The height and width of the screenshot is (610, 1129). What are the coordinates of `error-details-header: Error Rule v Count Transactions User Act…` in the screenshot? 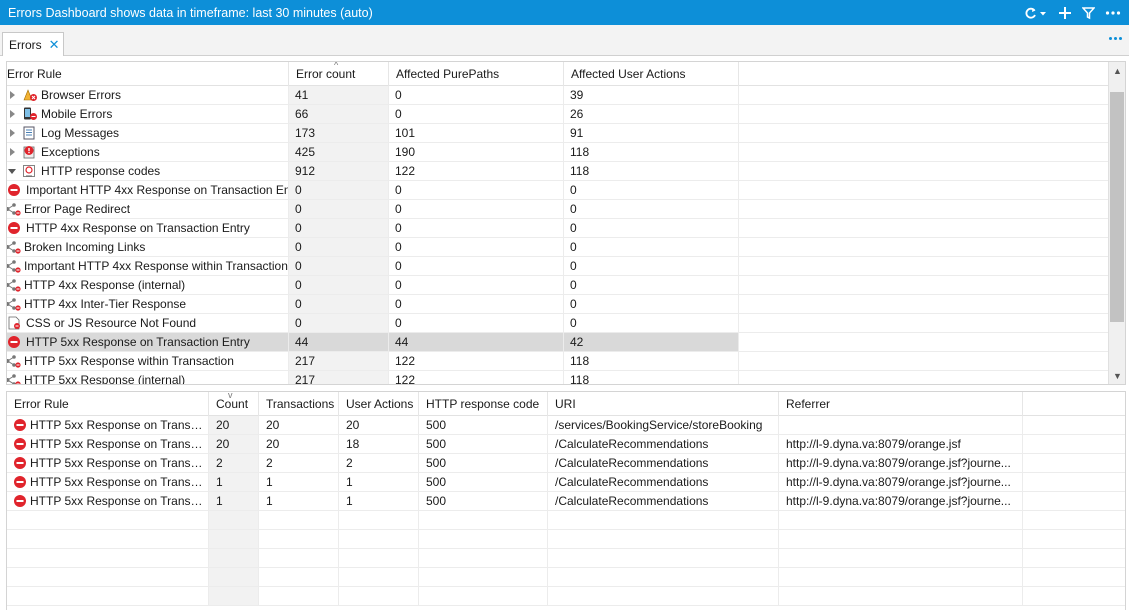 It's located at (566, 404).